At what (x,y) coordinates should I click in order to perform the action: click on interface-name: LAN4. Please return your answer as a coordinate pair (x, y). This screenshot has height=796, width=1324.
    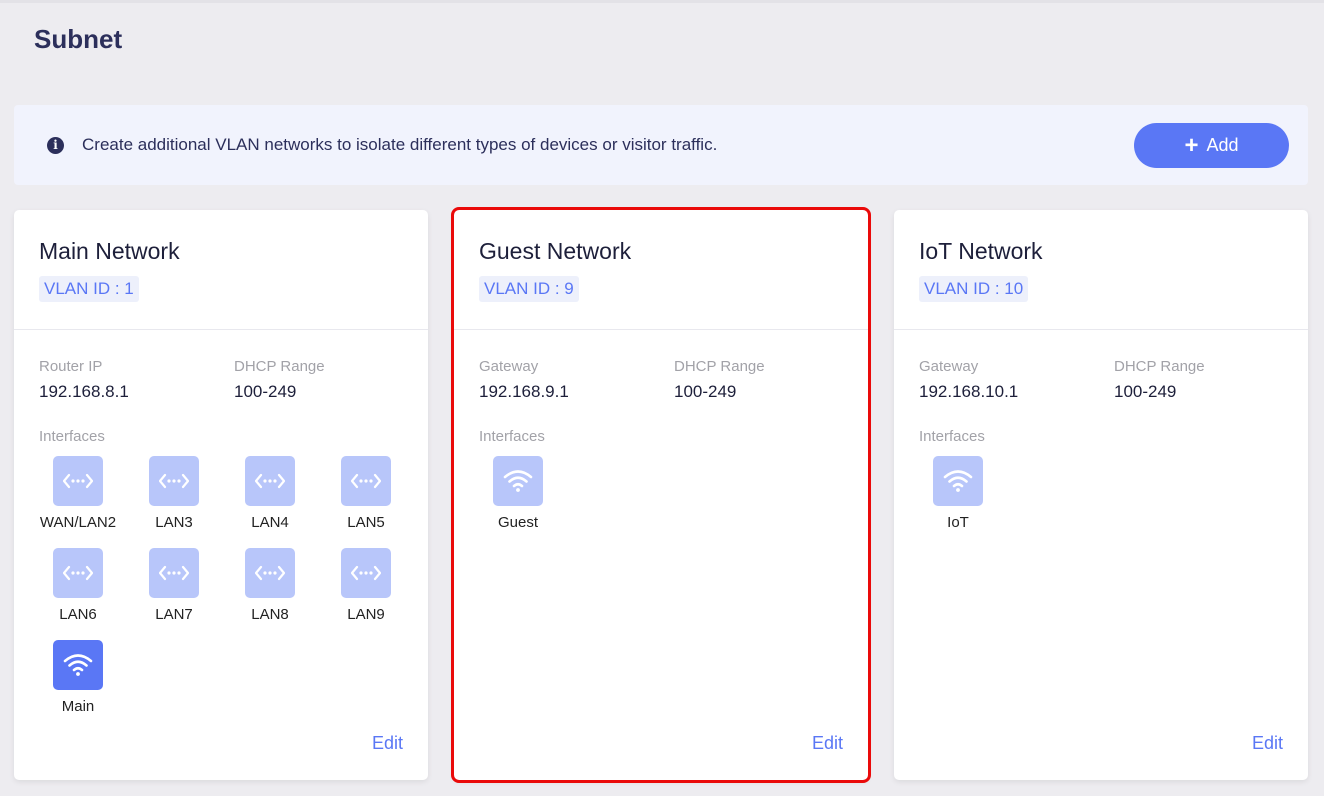
    Looking at the image, I should click on (270, 522).